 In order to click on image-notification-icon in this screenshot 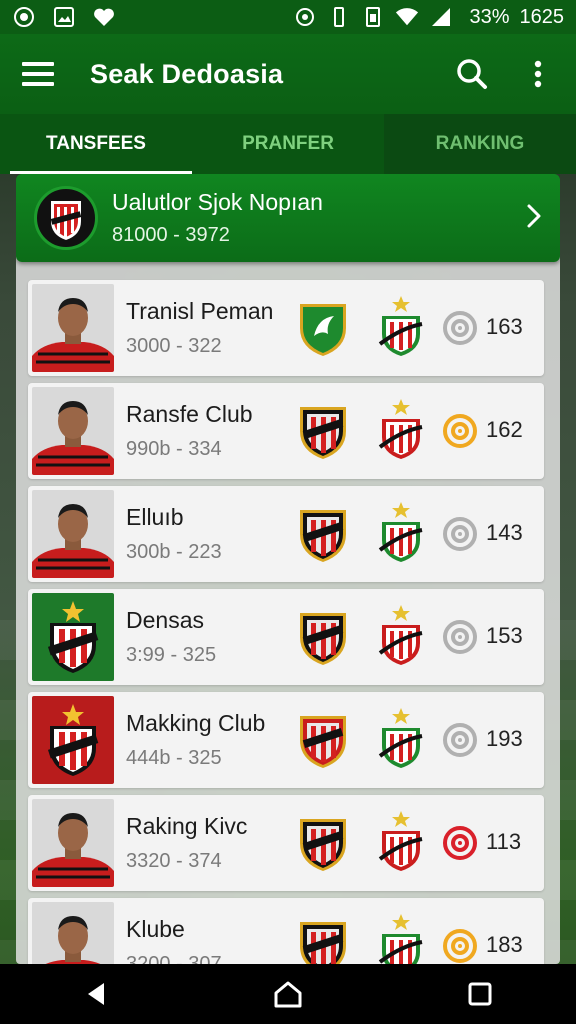, I will do `click(64, 17)`.